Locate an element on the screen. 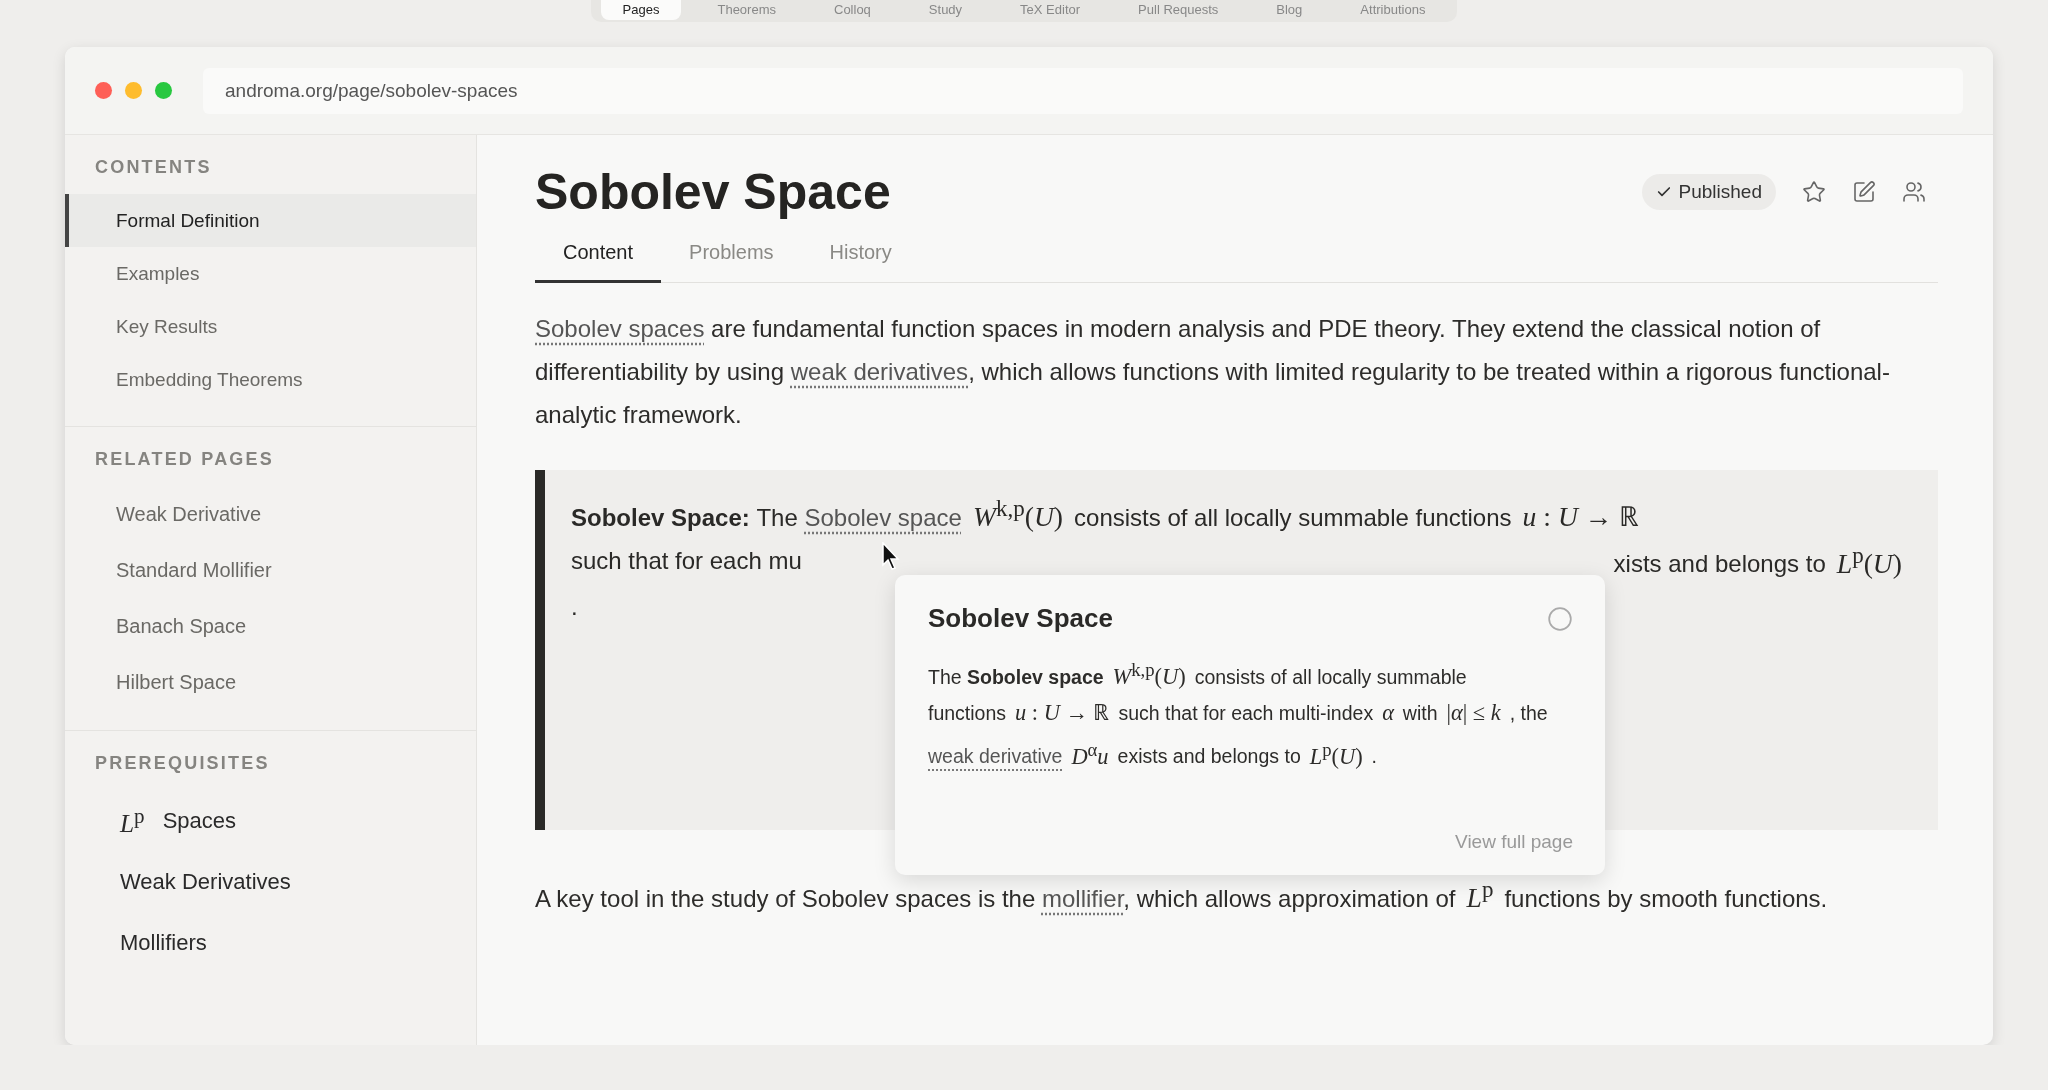 This screenshot has height=1090, width=2048. popover-title: Sobolev Space is located at coordinates (1020, 618).